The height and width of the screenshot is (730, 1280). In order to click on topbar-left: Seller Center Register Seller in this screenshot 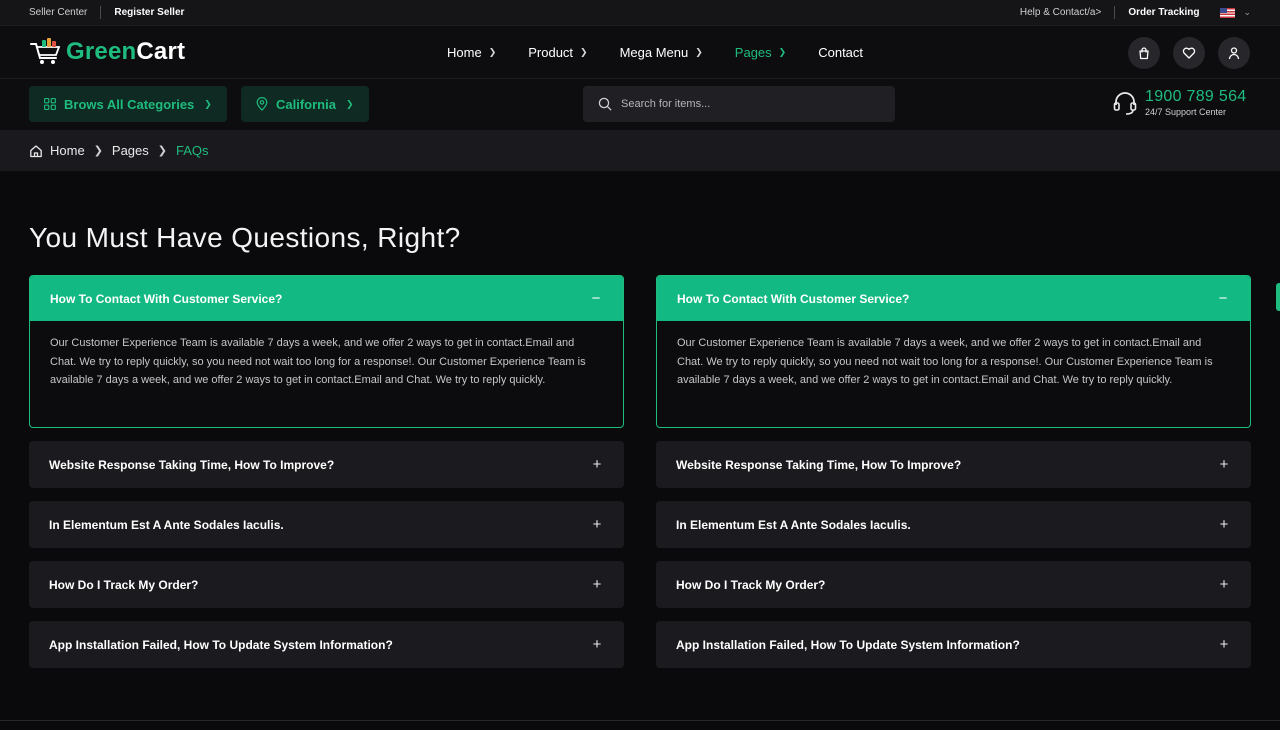, I will do `click(106, 12)`.